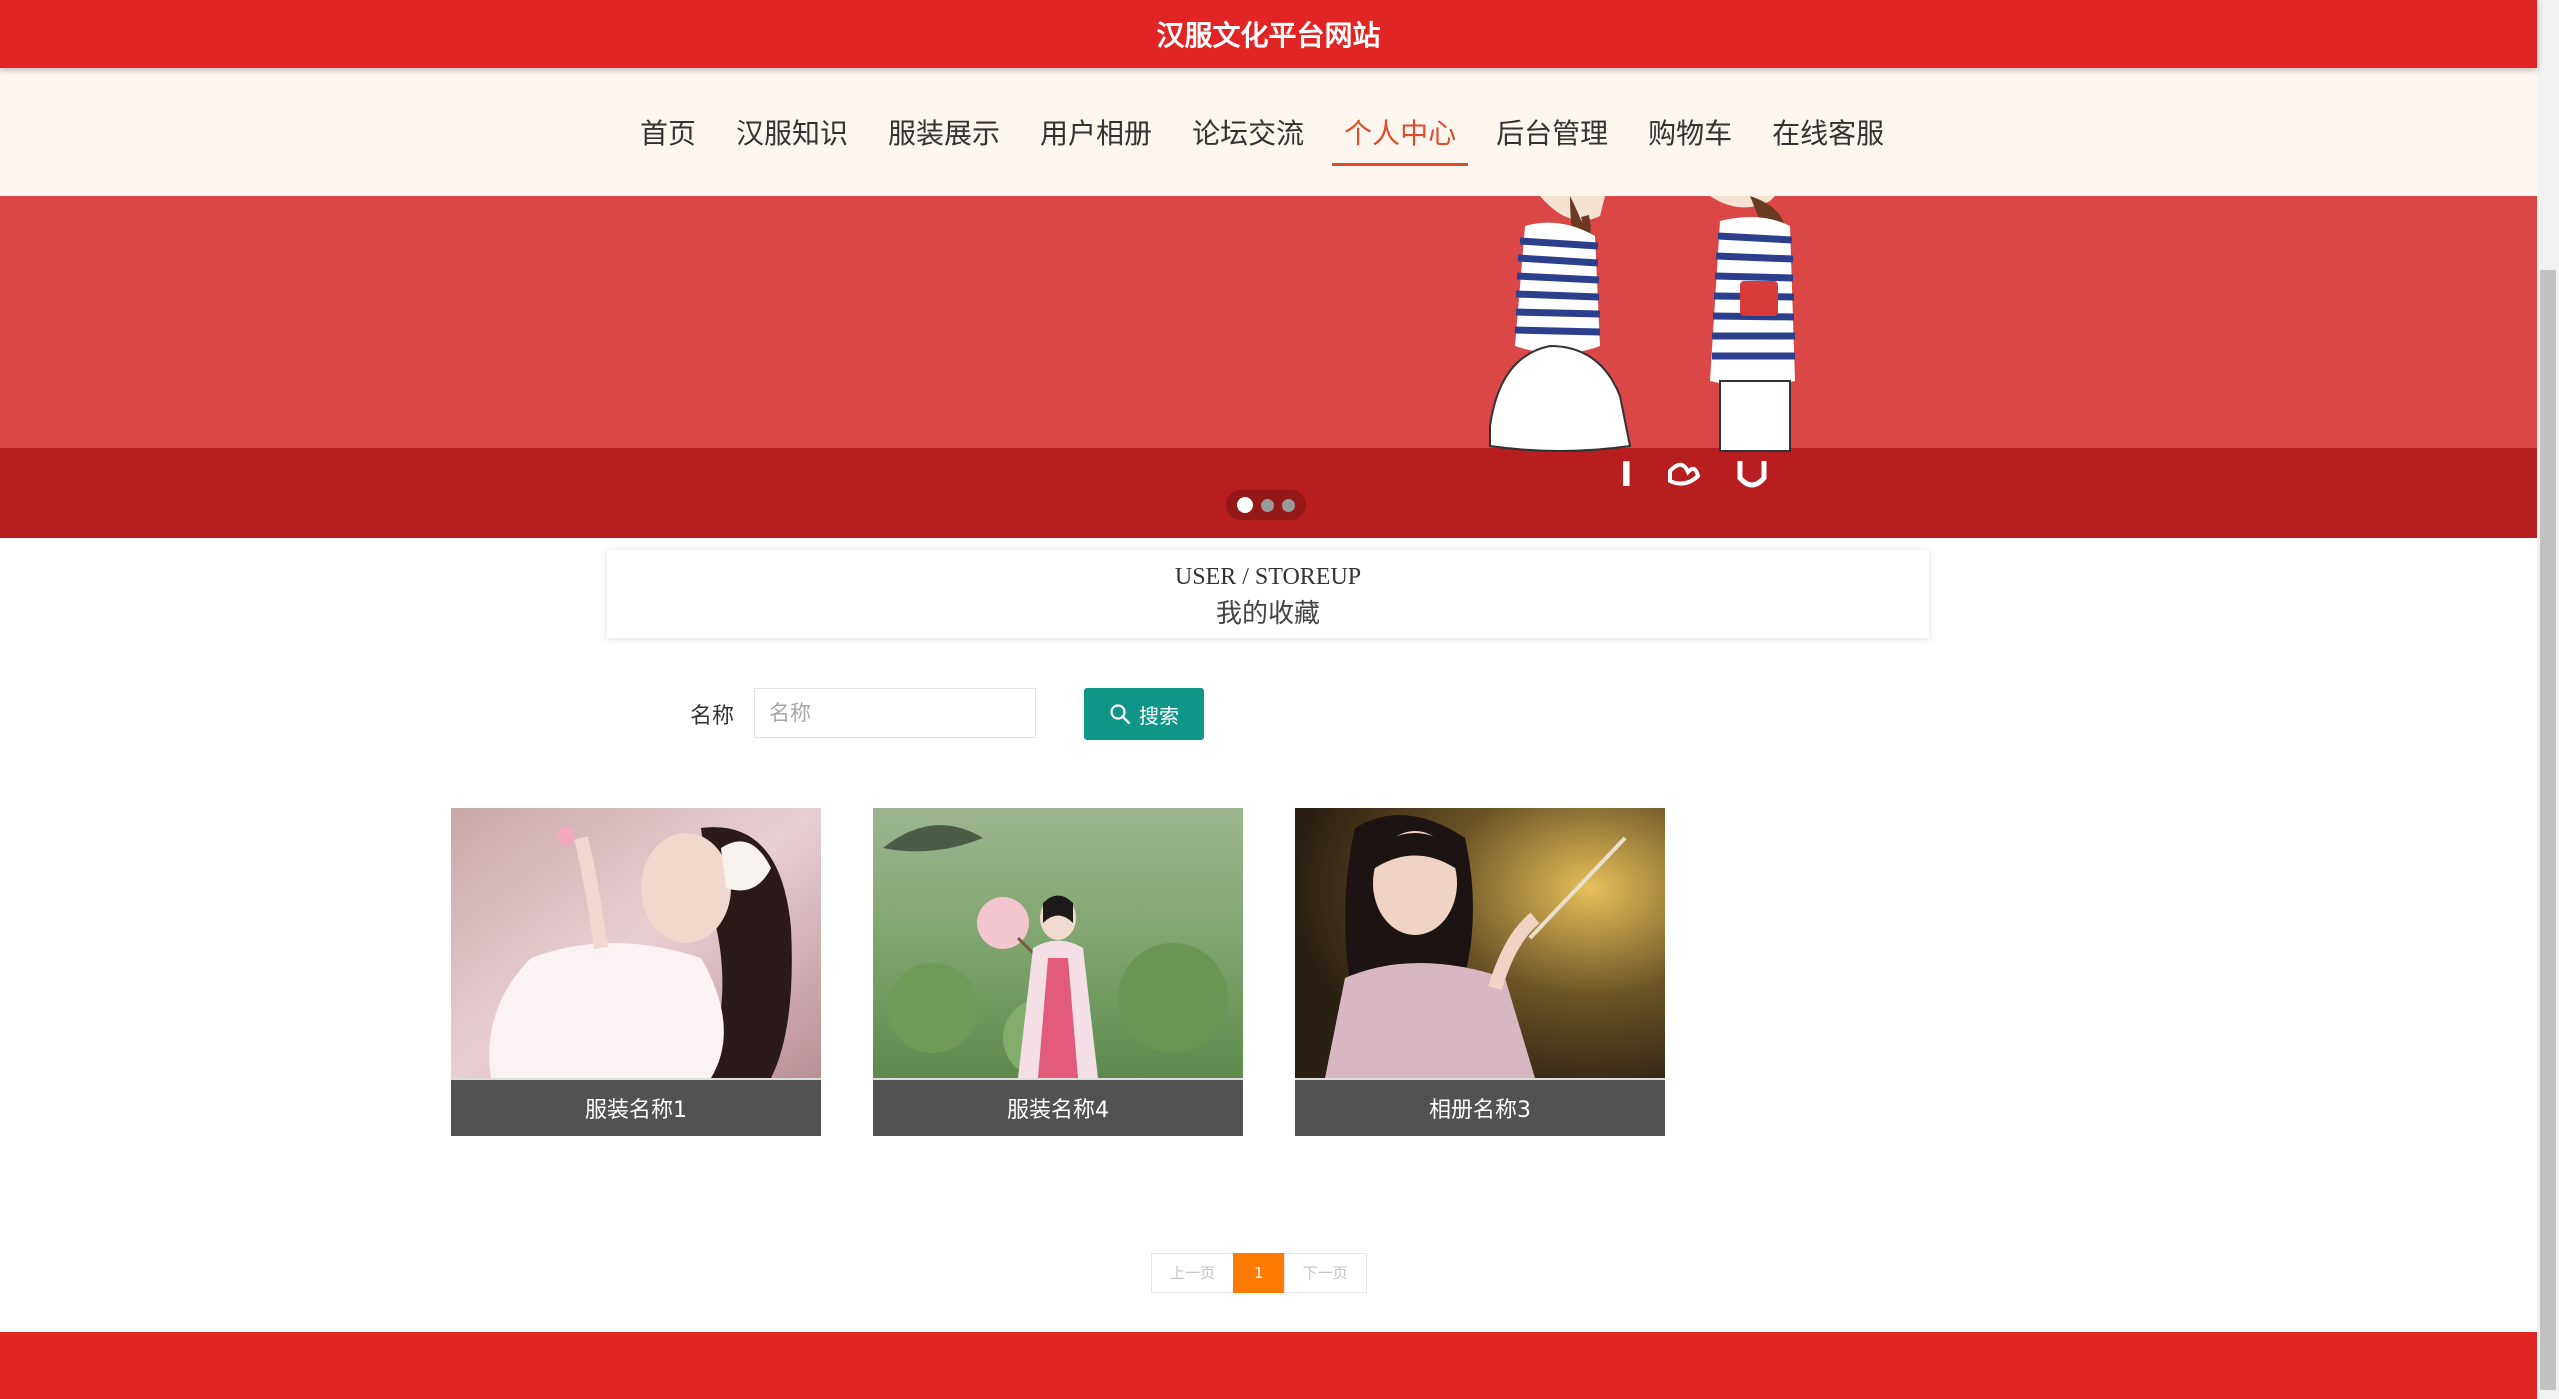 The width and height of the screenshot is (2559, 1399). I want to click on scrollbar-thumb, so click(2548, 830).